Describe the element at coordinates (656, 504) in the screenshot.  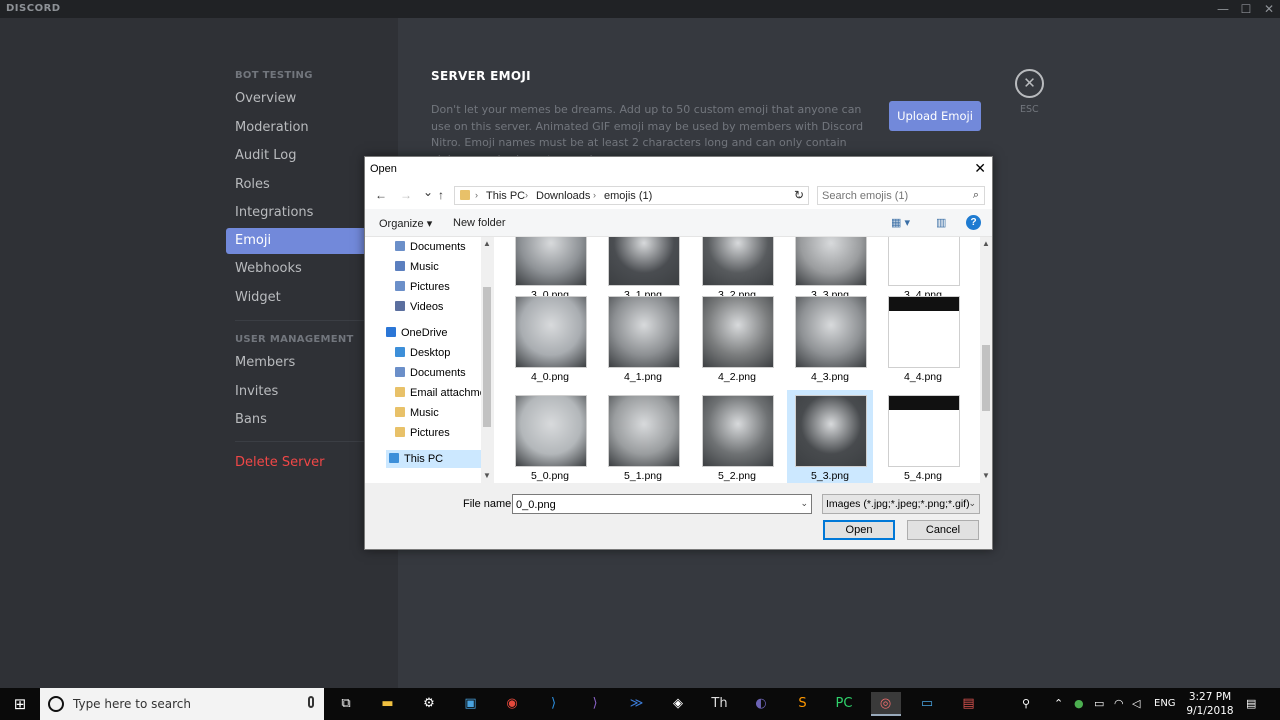
I see `file-name-input` at that location.